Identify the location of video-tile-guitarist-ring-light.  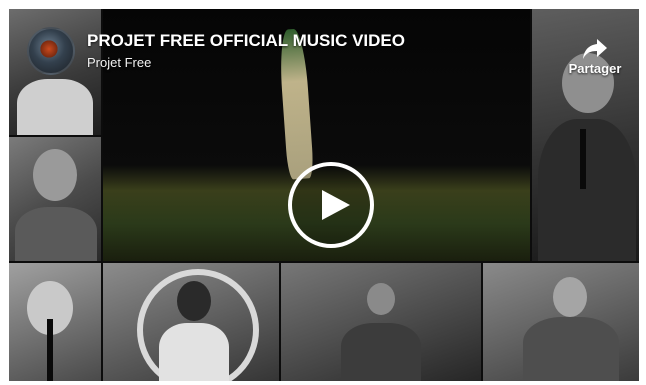
(191, 322).